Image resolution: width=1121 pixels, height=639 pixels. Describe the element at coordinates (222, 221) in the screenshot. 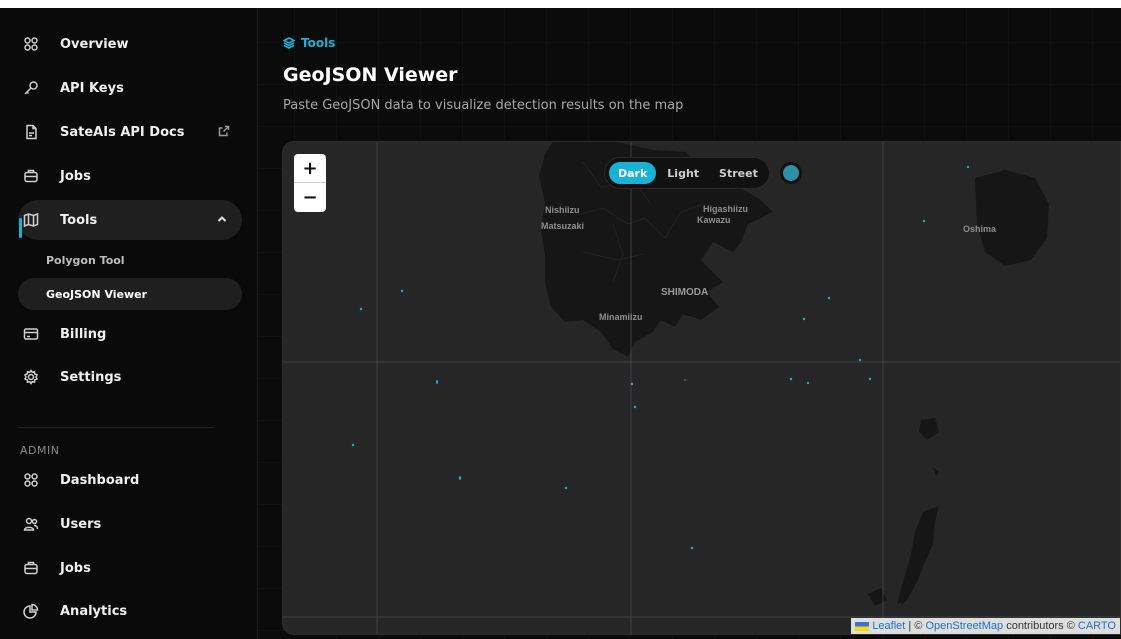

I see `chevron-up-icon` at that location.